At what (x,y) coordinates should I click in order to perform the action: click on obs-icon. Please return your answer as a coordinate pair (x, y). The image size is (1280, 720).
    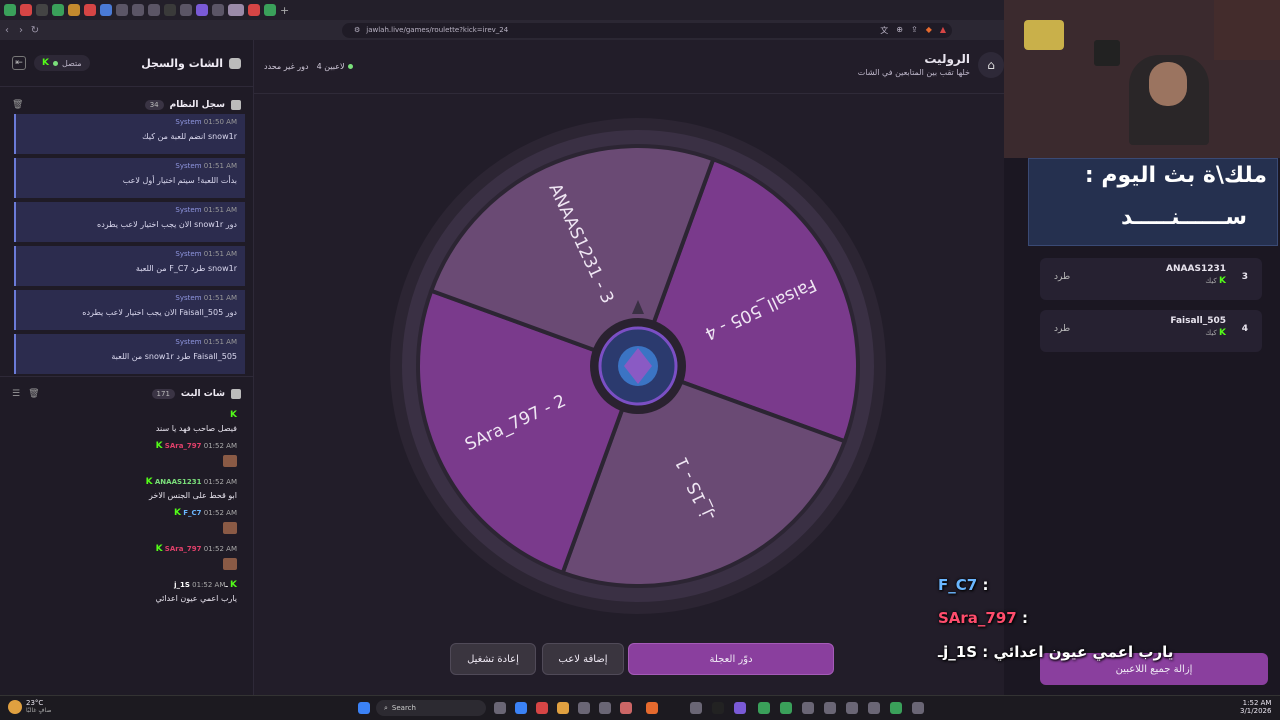
    Looking at the image, I should click on (808, 708).